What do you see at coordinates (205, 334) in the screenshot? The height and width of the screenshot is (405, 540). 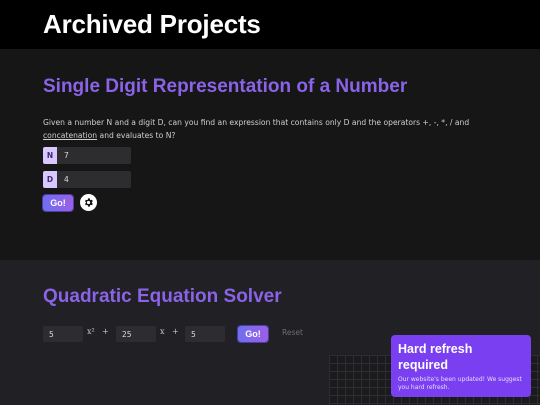 I see `coefficient-c-input: 5` at bounding box center [205, 334].